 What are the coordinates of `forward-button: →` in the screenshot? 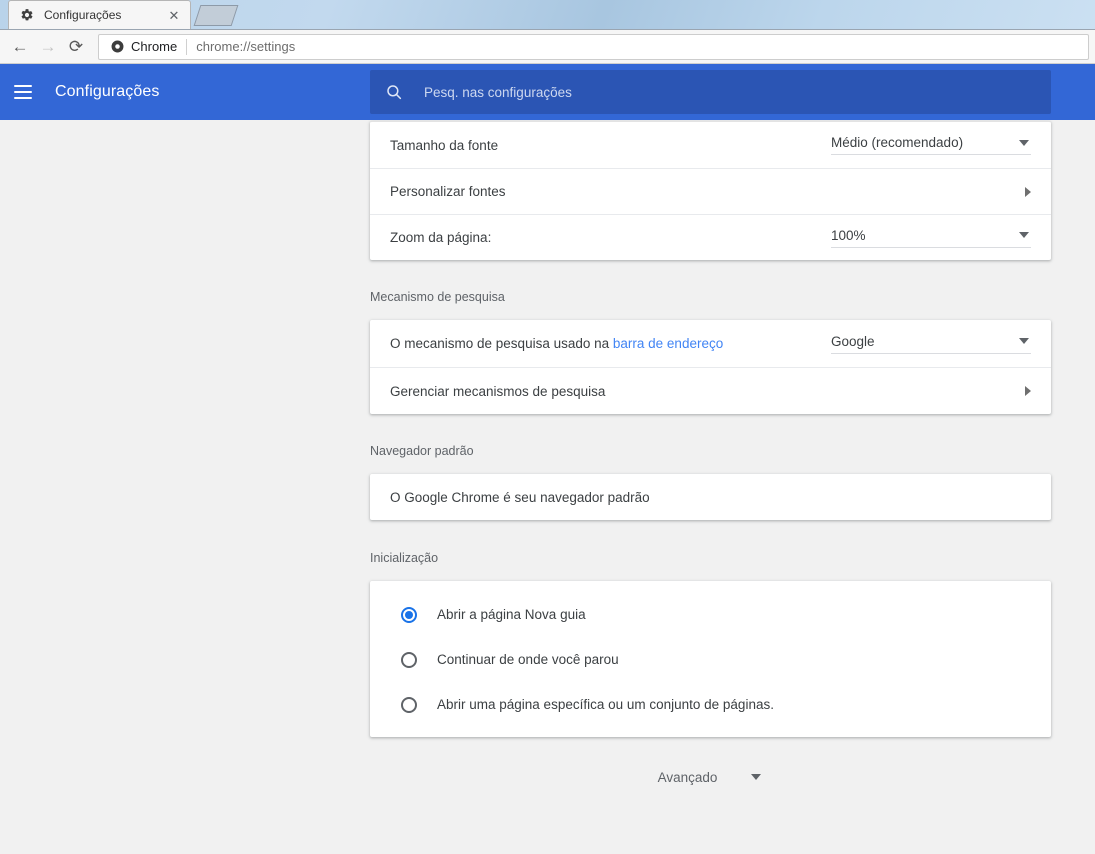 It's located at (48, 47).